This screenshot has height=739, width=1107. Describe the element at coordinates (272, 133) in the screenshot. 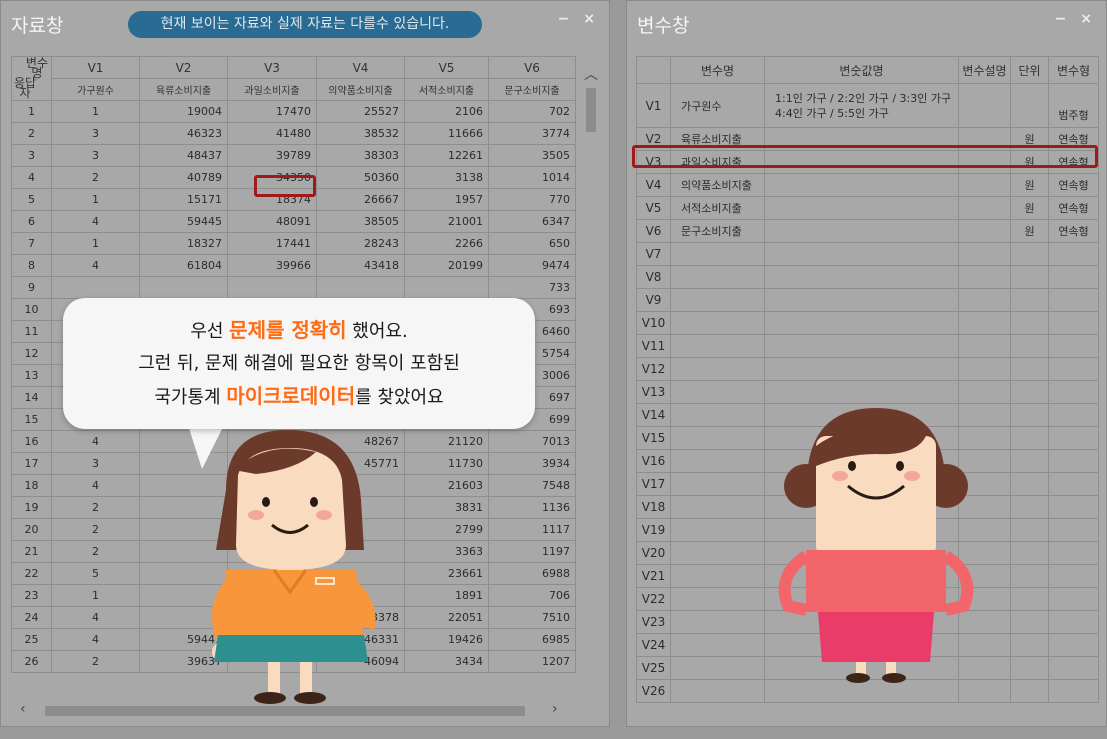

I see `table-cell: 41480` at that location.